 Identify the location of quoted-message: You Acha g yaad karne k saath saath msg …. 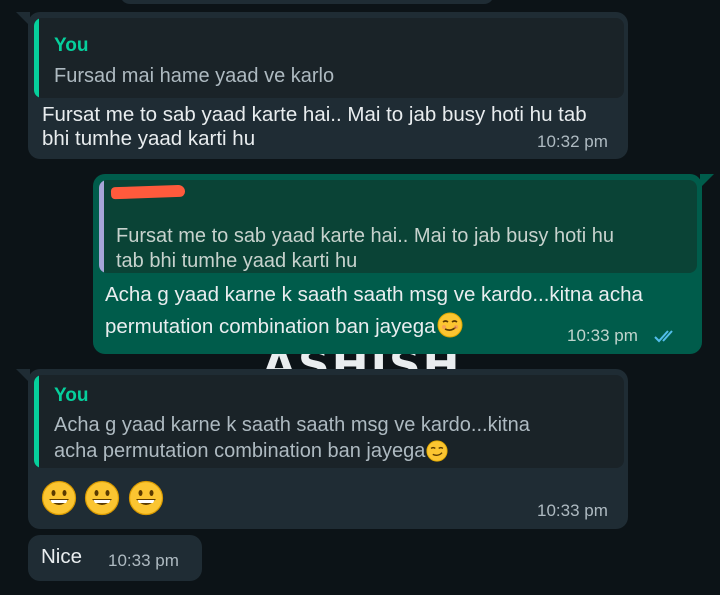
(329, 421).